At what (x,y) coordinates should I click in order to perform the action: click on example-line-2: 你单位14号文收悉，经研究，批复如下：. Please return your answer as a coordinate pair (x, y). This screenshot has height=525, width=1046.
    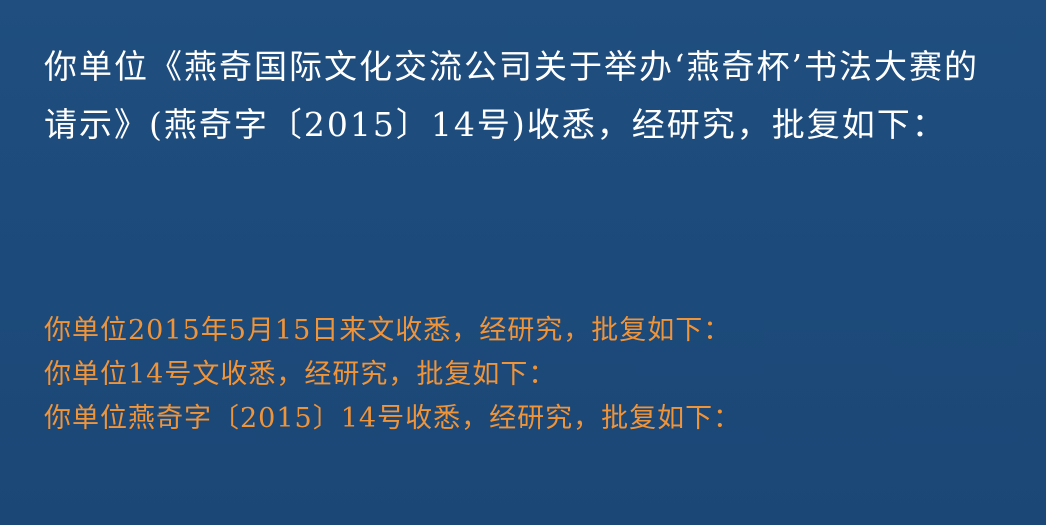
    Looking at the image, I should click on (300, 374).